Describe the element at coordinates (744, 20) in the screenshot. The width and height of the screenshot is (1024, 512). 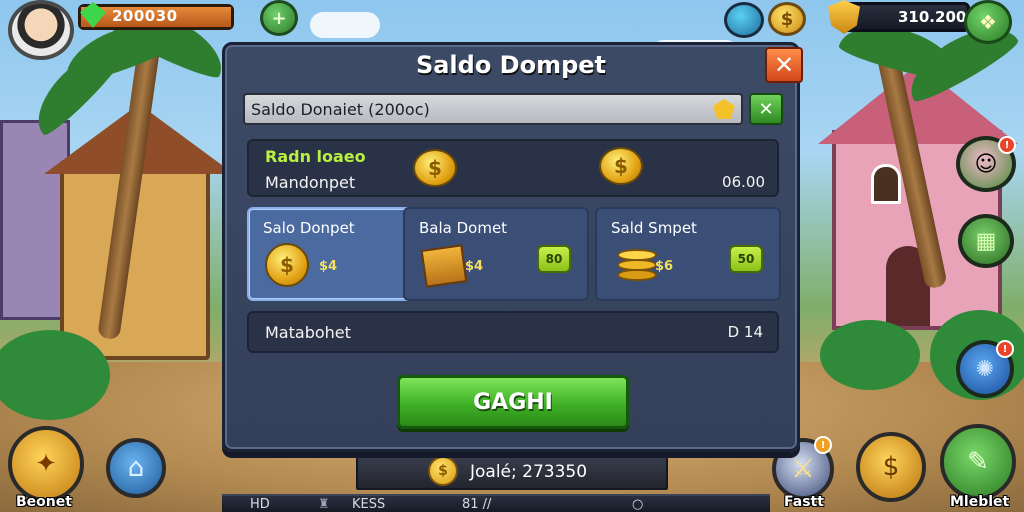
I see `world-map-button` at that location.